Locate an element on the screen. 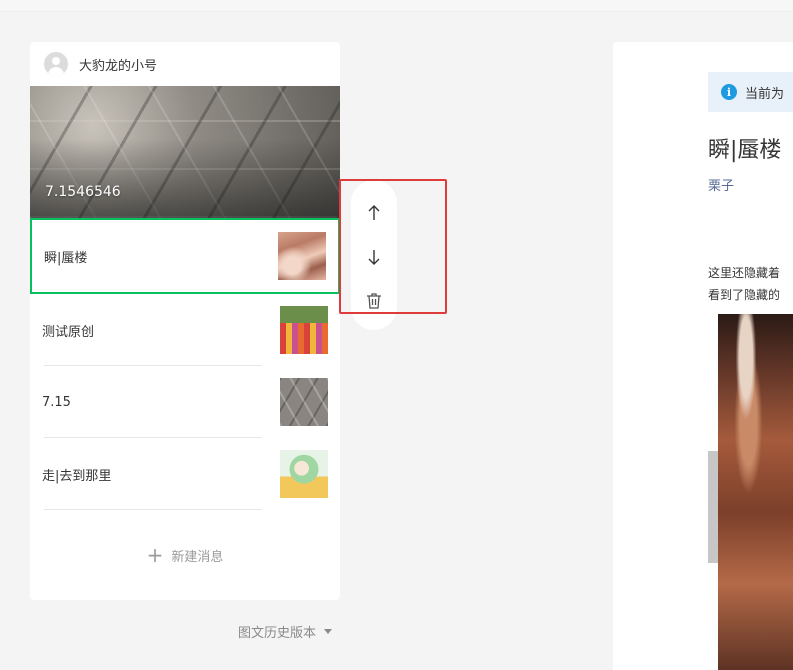  scrollbar-thumb is located at coordinates (713, 507).